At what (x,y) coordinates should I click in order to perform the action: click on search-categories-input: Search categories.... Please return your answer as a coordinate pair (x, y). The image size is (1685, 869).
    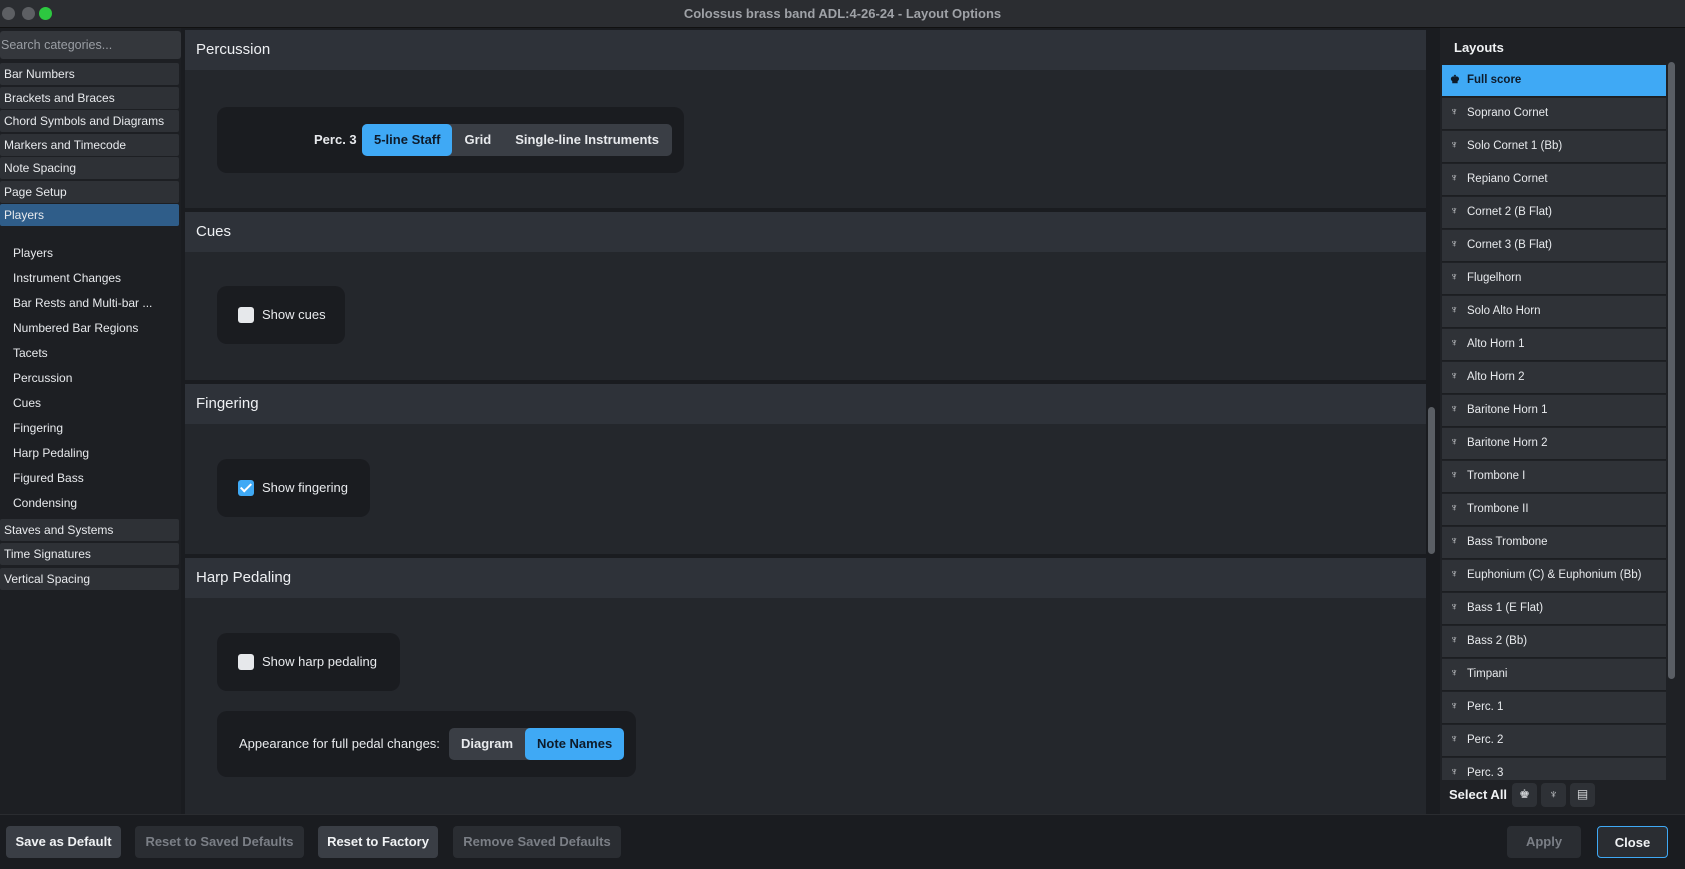
    Looking at the image, I should click on (90, 45).